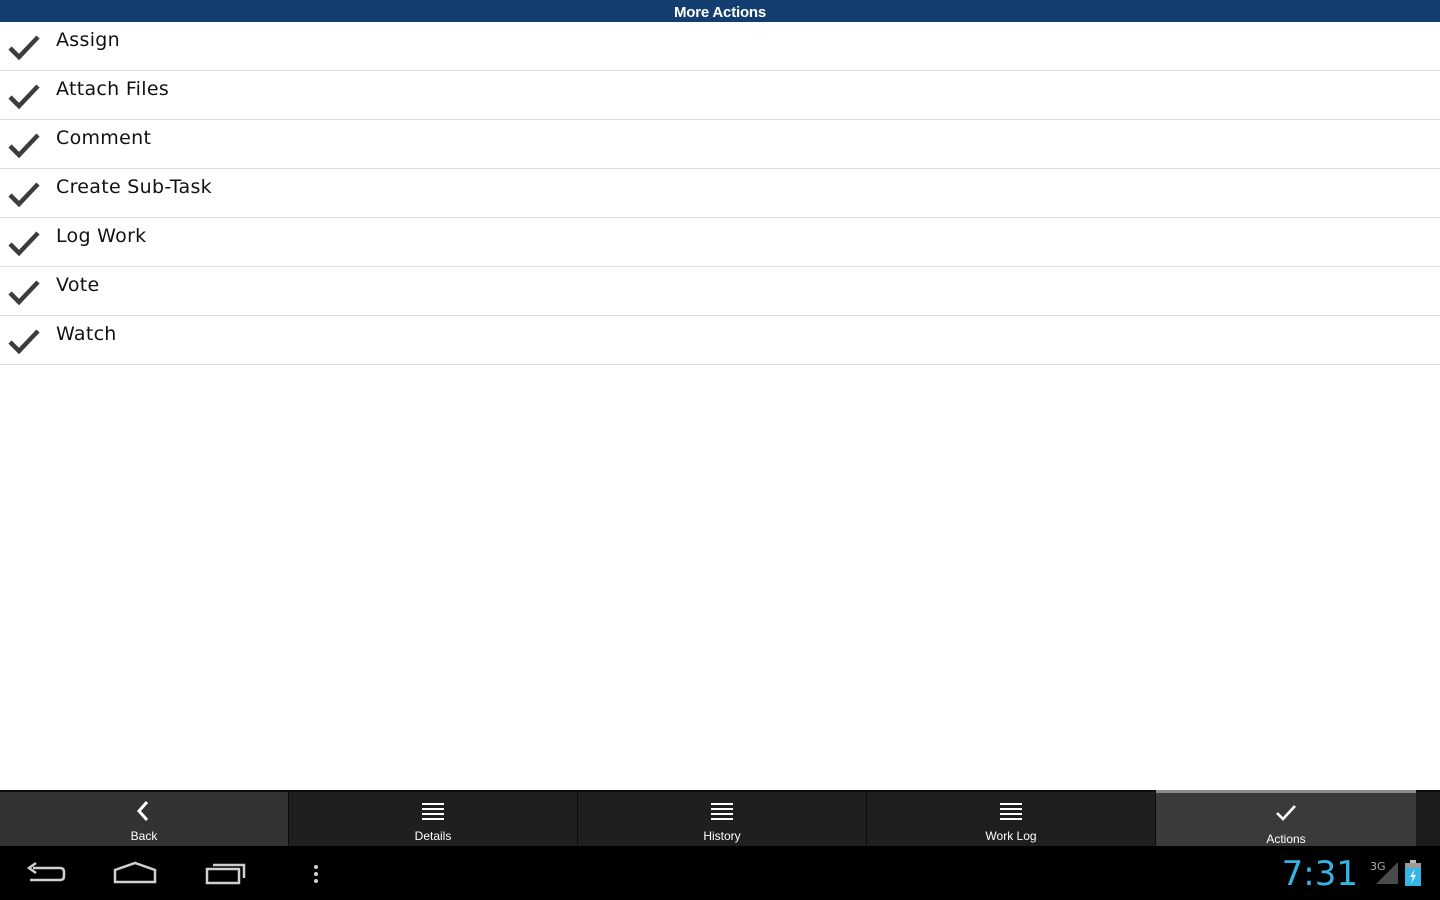 The height and width of the screenshot is (900, 1440). Describe the element at coordinates (113, 89) in the screenshot. I see `action-label: Attach Files` at that location.